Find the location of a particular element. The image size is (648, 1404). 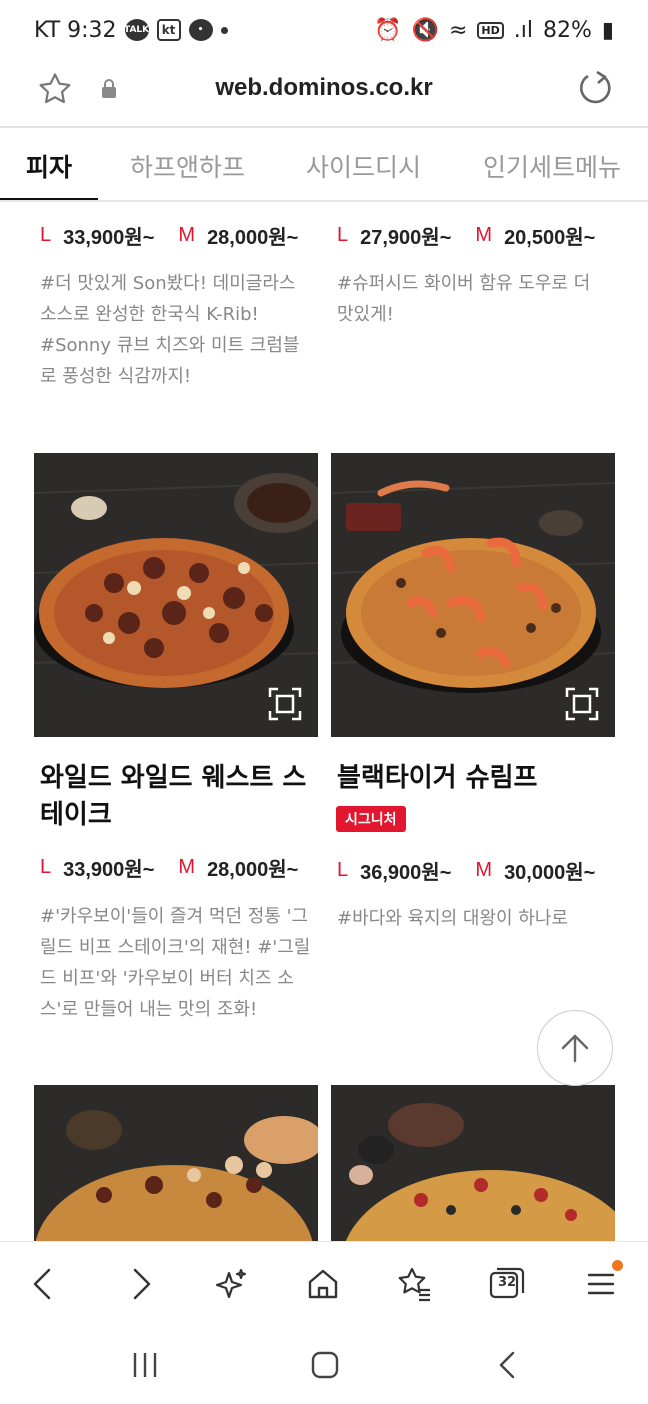

system-back-button is located at coordinates (508, 1365).